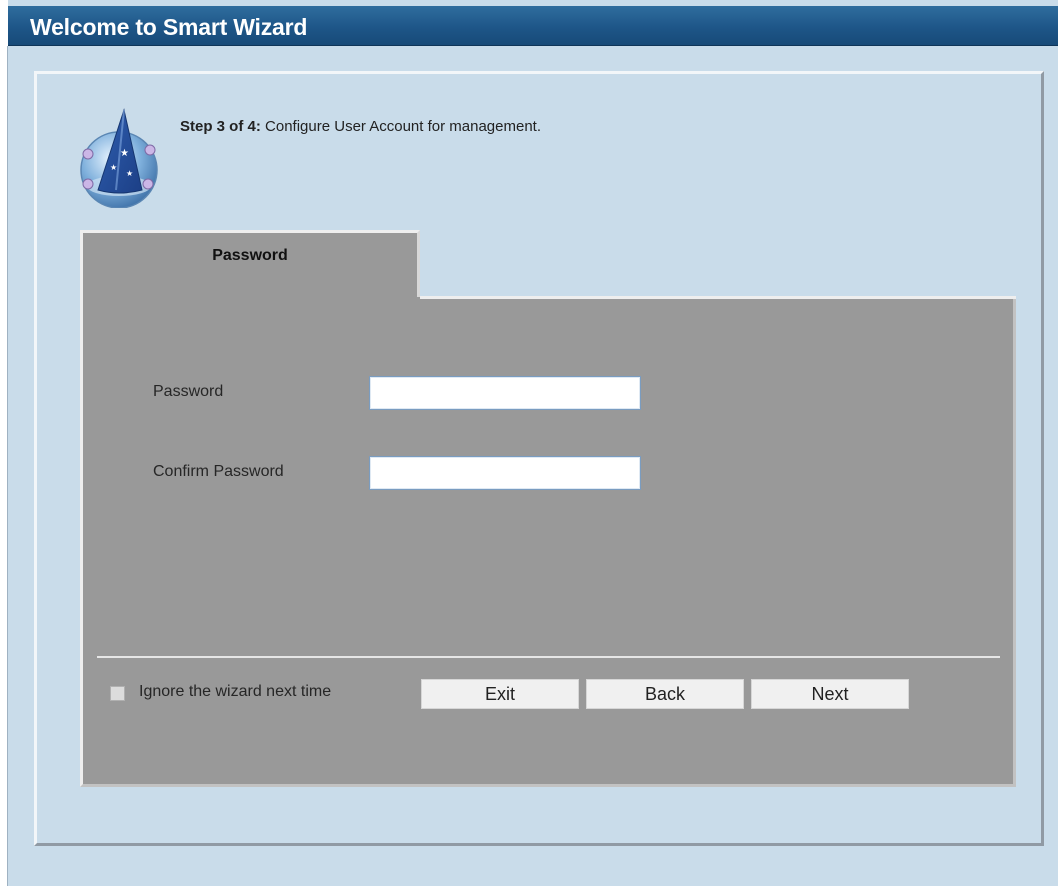 The image size is (1058, 886). I want to click on exit-button: Exit, so click(500, 694).